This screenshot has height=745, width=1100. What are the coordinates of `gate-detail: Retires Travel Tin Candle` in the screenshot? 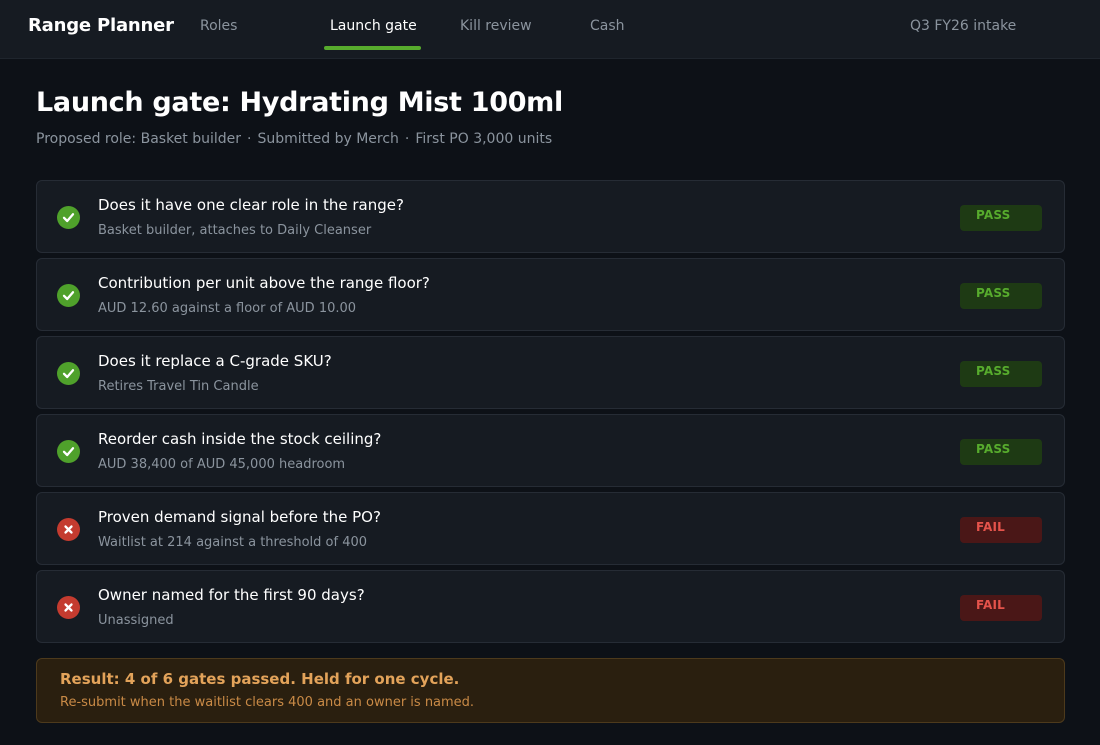 It's located at (178, 386).